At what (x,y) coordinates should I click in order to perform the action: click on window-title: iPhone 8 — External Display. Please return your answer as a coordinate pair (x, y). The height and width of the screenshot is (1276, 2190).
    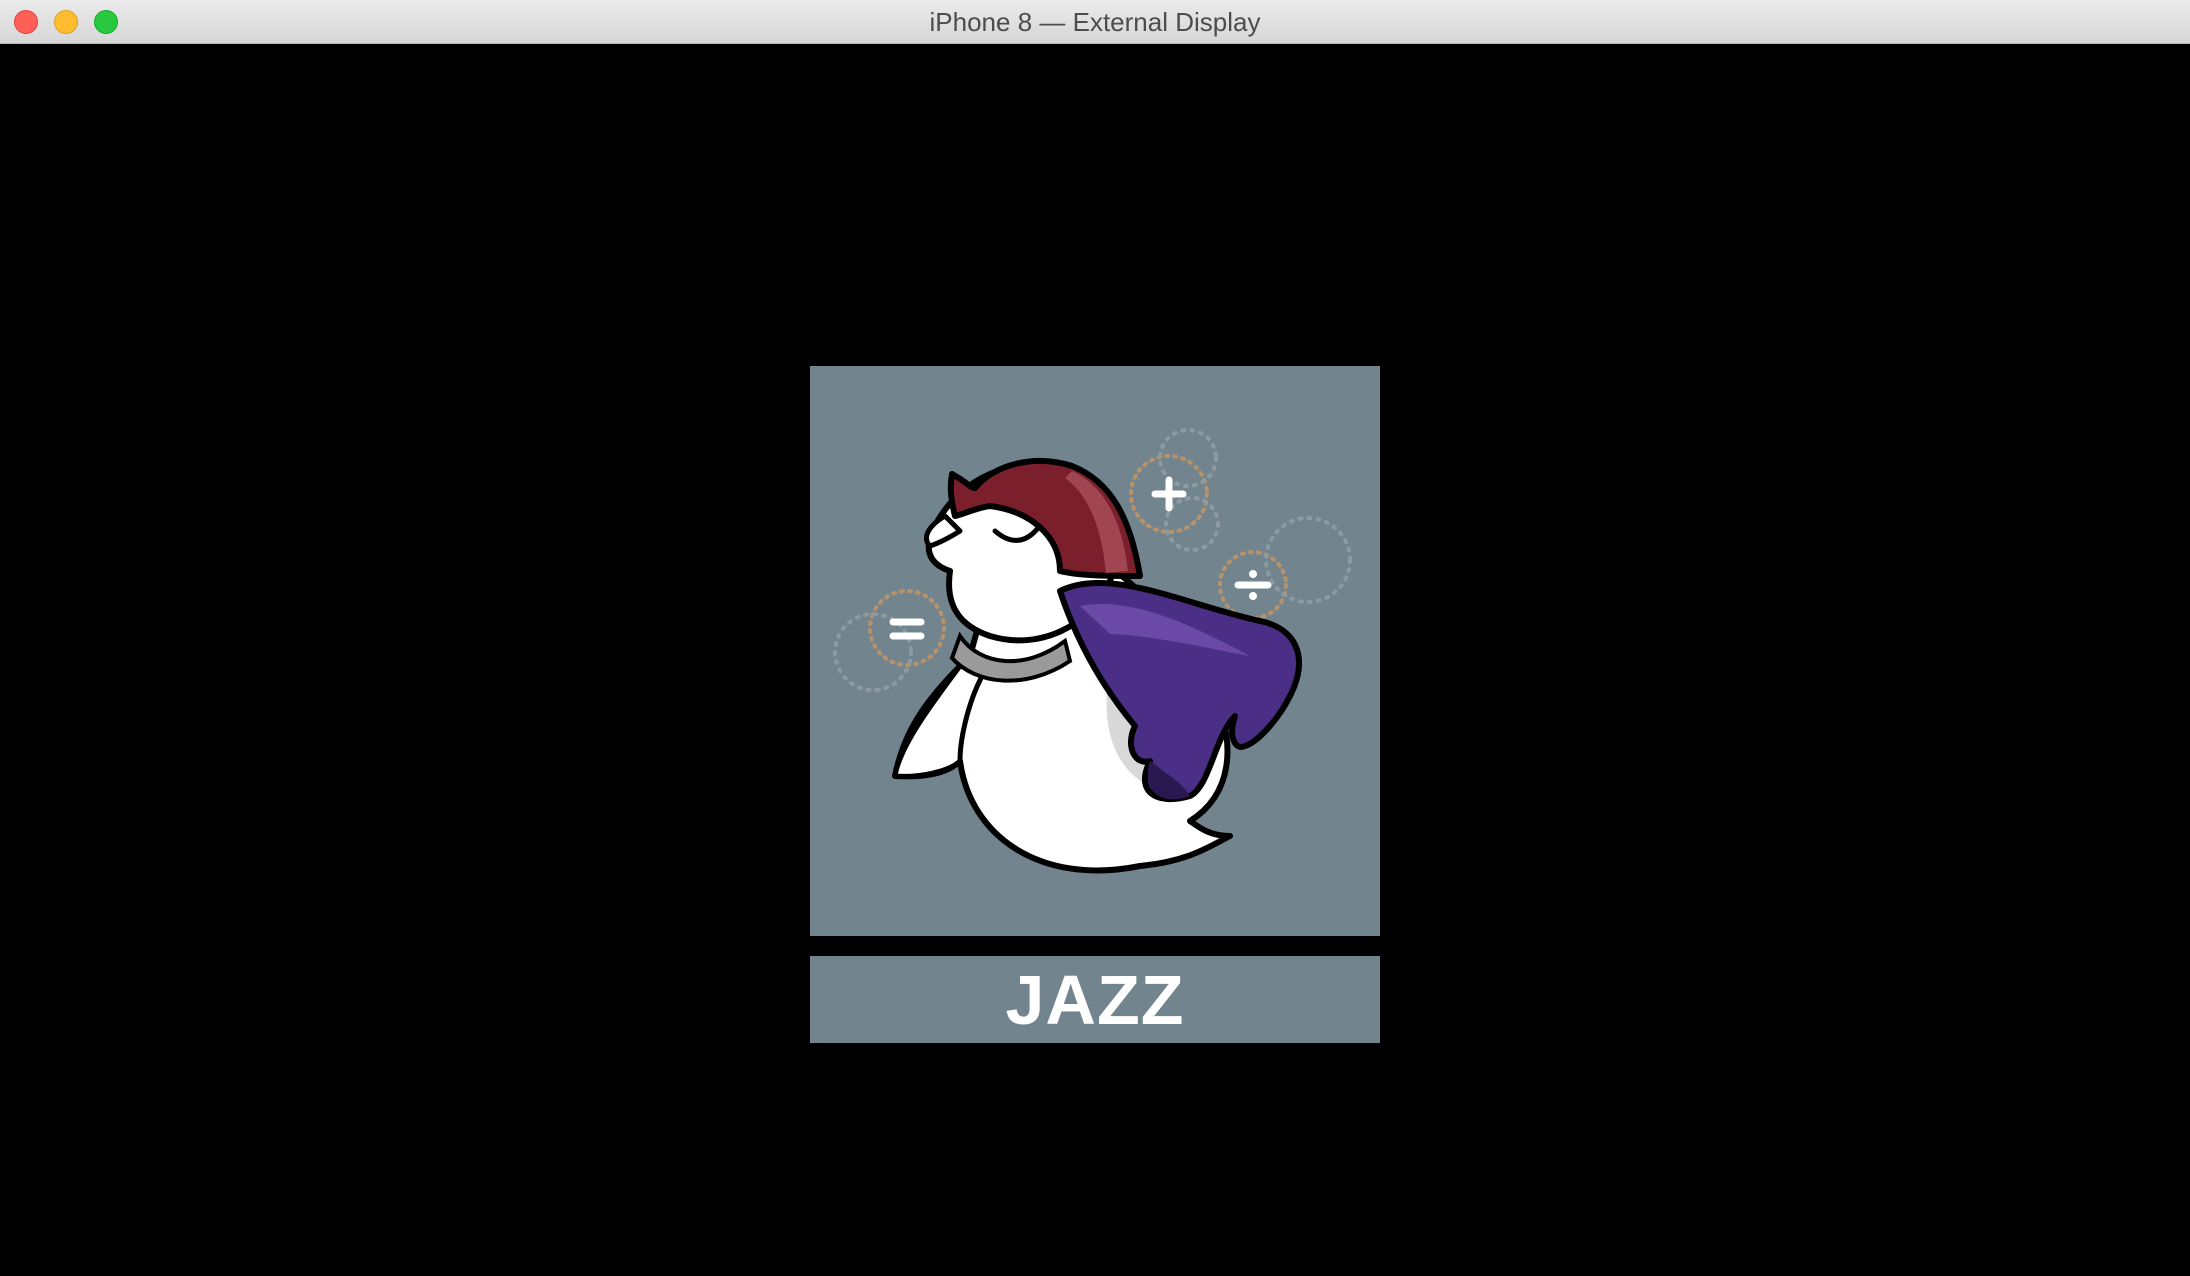
    Looking at the image, I should click on (1095, 22).